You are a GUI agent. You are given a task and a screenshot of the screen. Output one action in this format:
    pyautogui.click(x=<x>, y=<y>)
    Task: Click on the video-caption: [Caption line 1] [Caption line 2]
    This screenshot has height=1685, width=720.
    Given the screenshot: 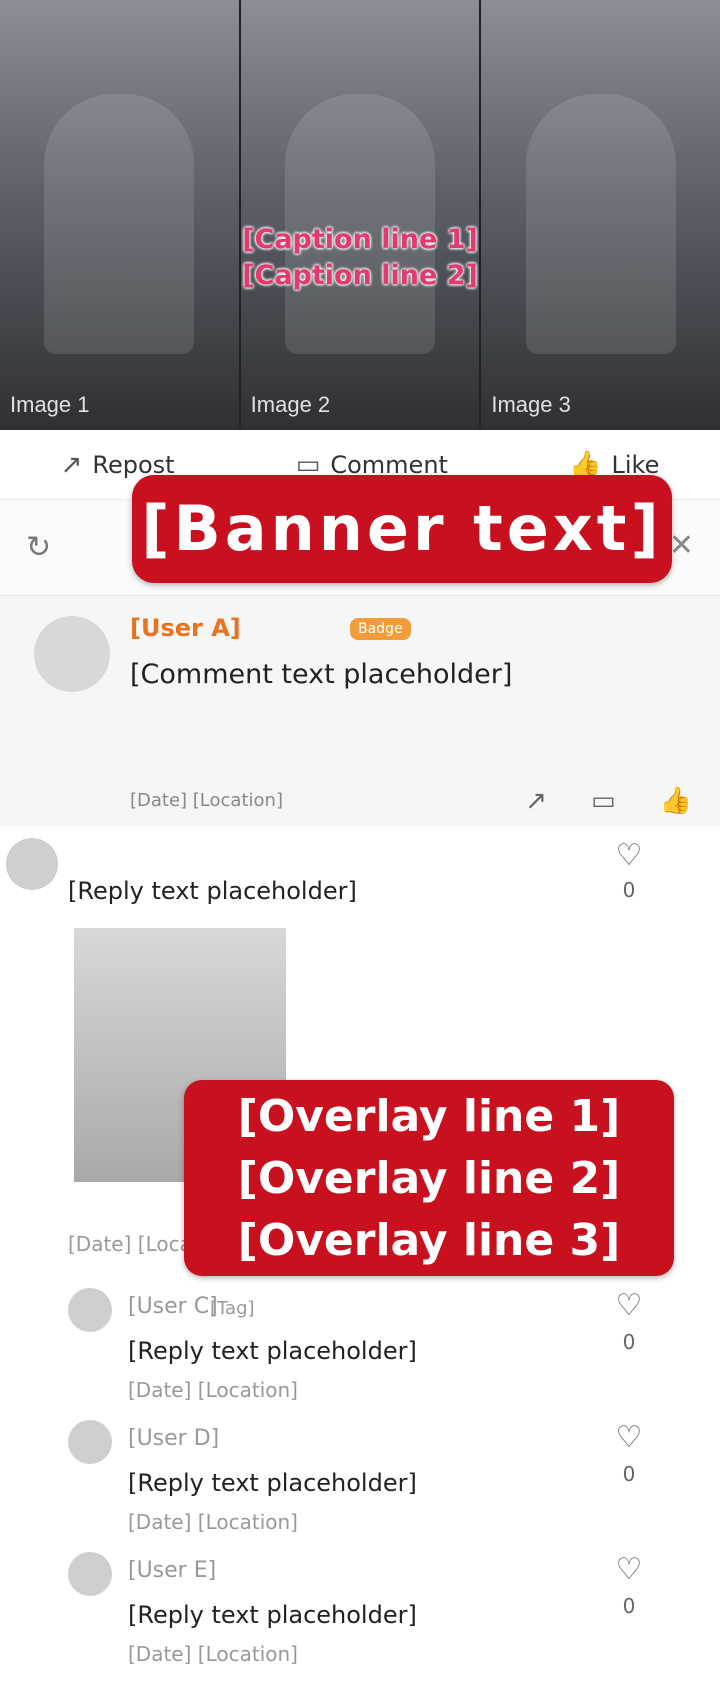 What is the action you would take?
    pyautogui.click(x=360, y=258)
    